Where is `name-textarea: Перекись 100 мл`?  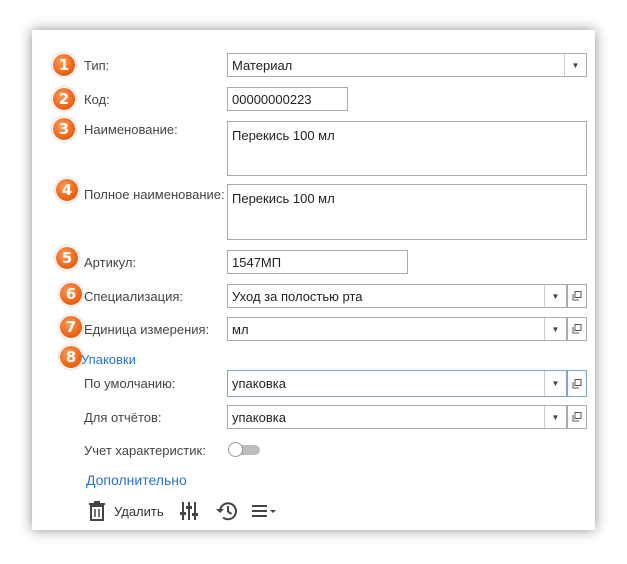
name-textarea: Перекись 100 мл is located at coordinates (407, 148).